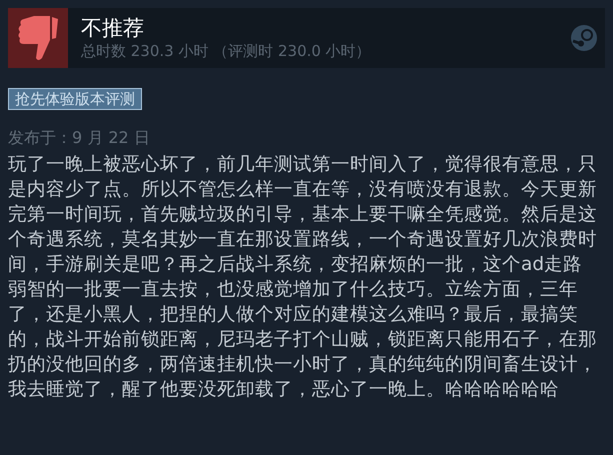 This screenshot has height=455, width=613. What do you see at coordinates (226, 51) in the screenshot?
I see `playtime-text: 总时数 230.3 小时 （评测时 230.0 小时）` at bounding box center [226, 51].